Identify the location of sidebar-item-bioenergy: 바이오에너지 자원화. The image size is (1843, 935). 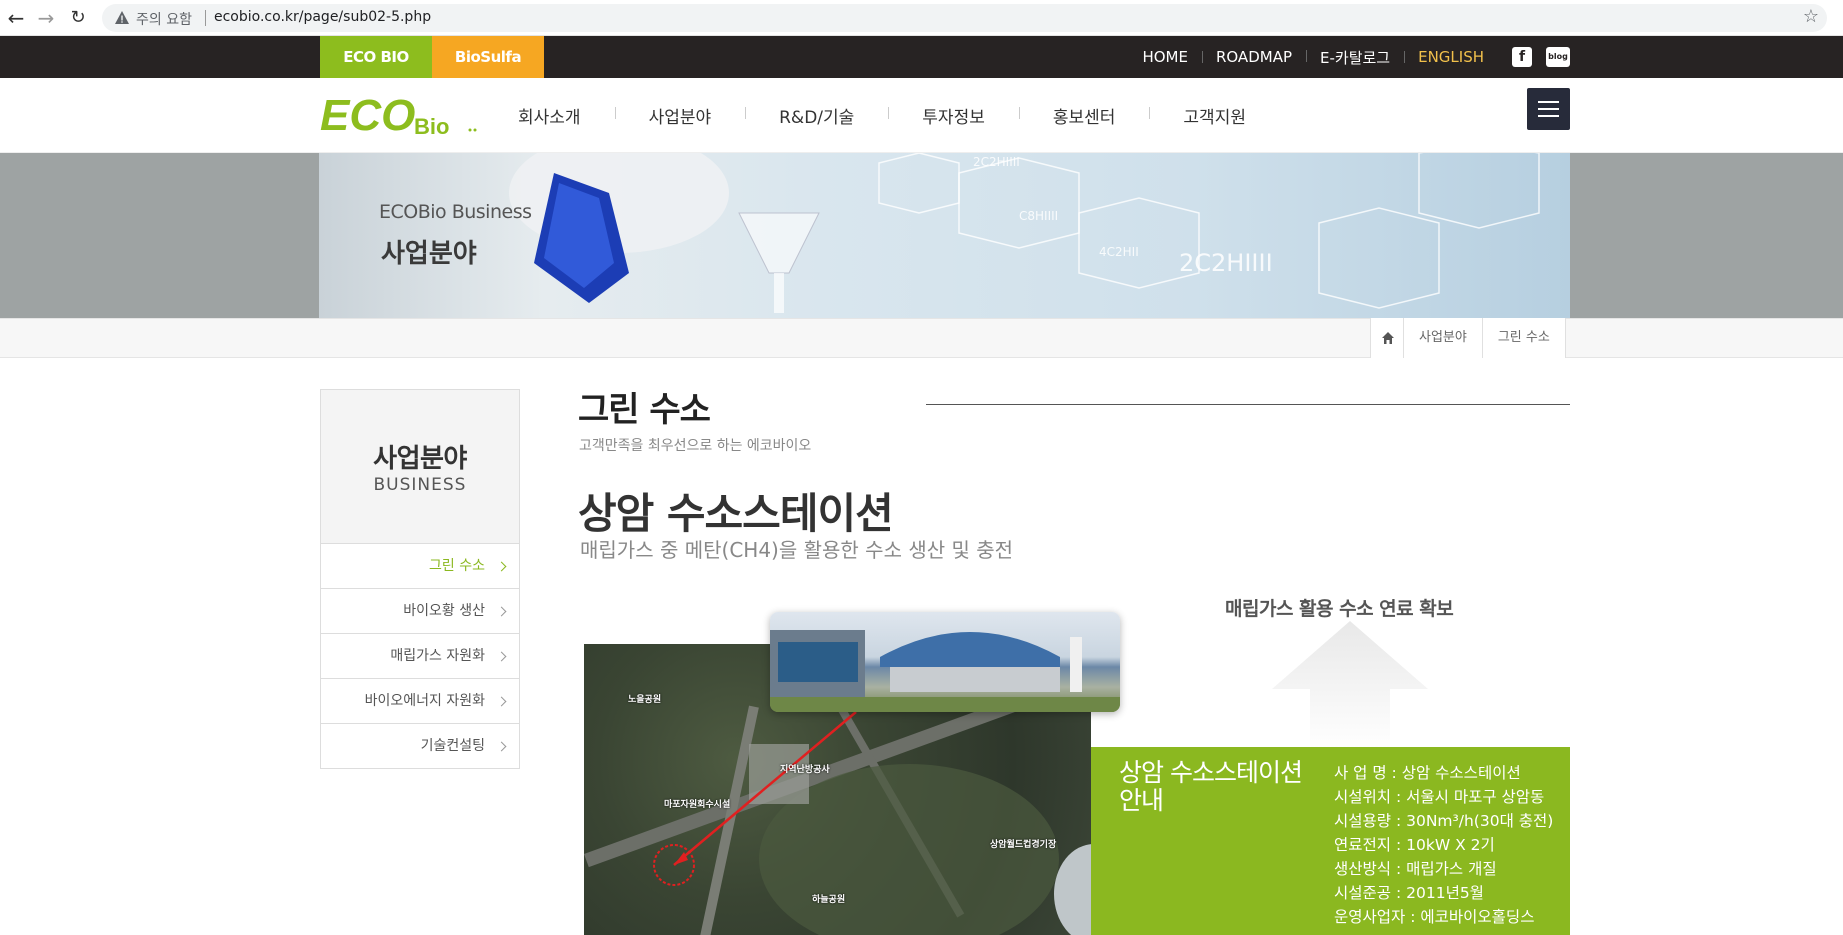
(420, 700).